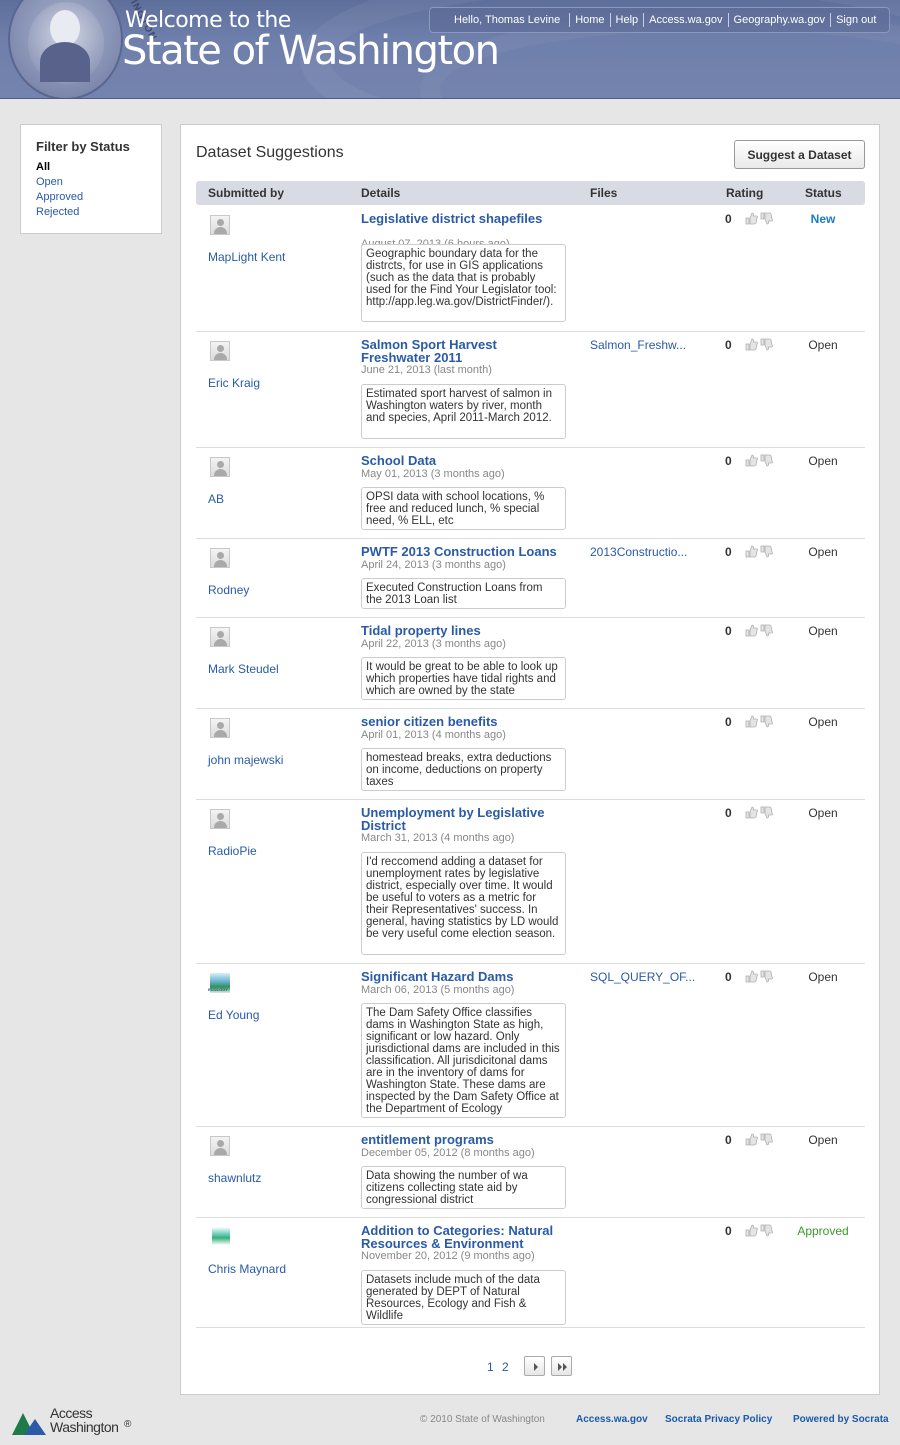  Describe the element at coordinates (246, 193) in the screenshot. I see `column-header-submitted-by: Submitted by` at that location.